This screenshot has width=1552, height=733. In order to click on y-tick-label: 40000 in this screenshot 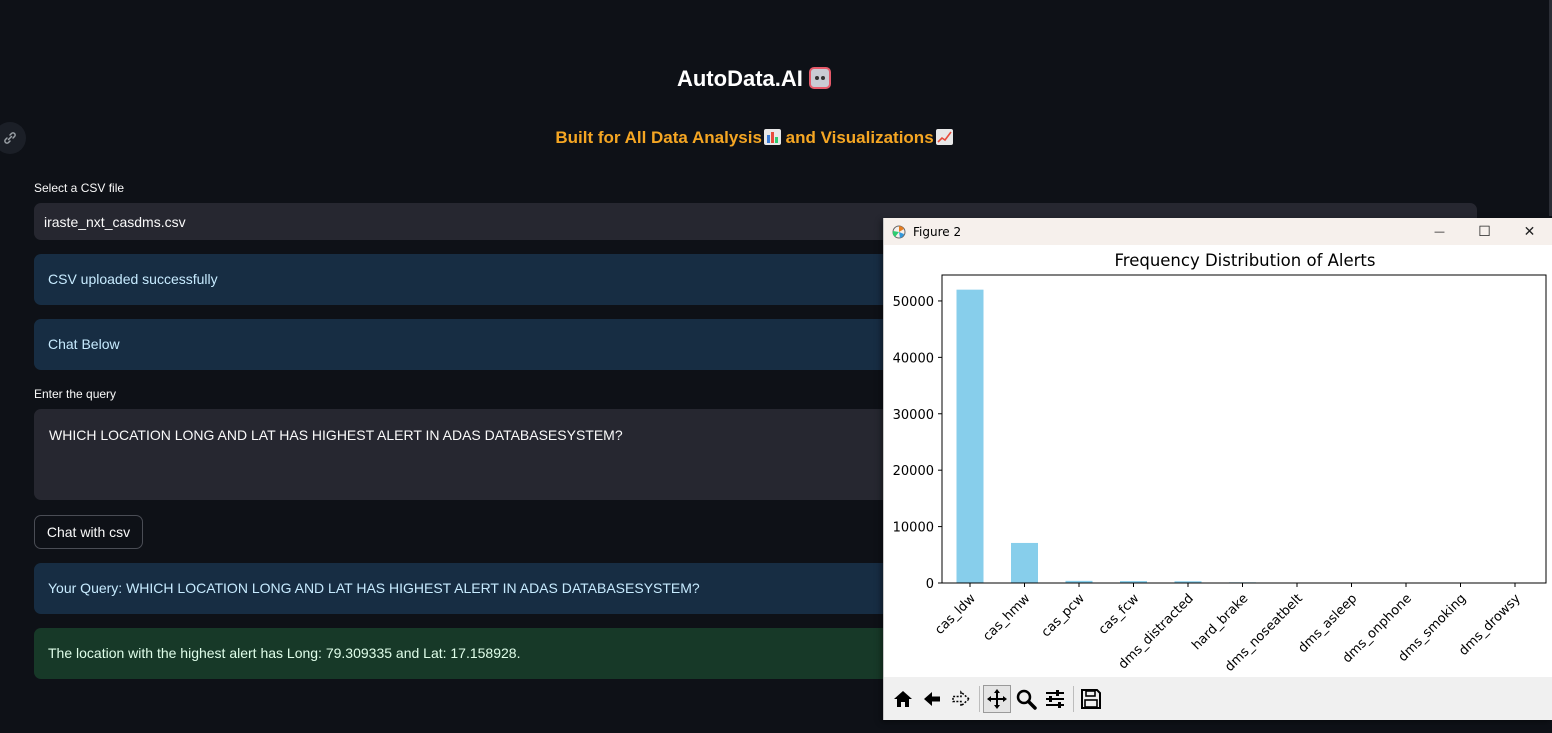, I will do `click(913, 358)`.